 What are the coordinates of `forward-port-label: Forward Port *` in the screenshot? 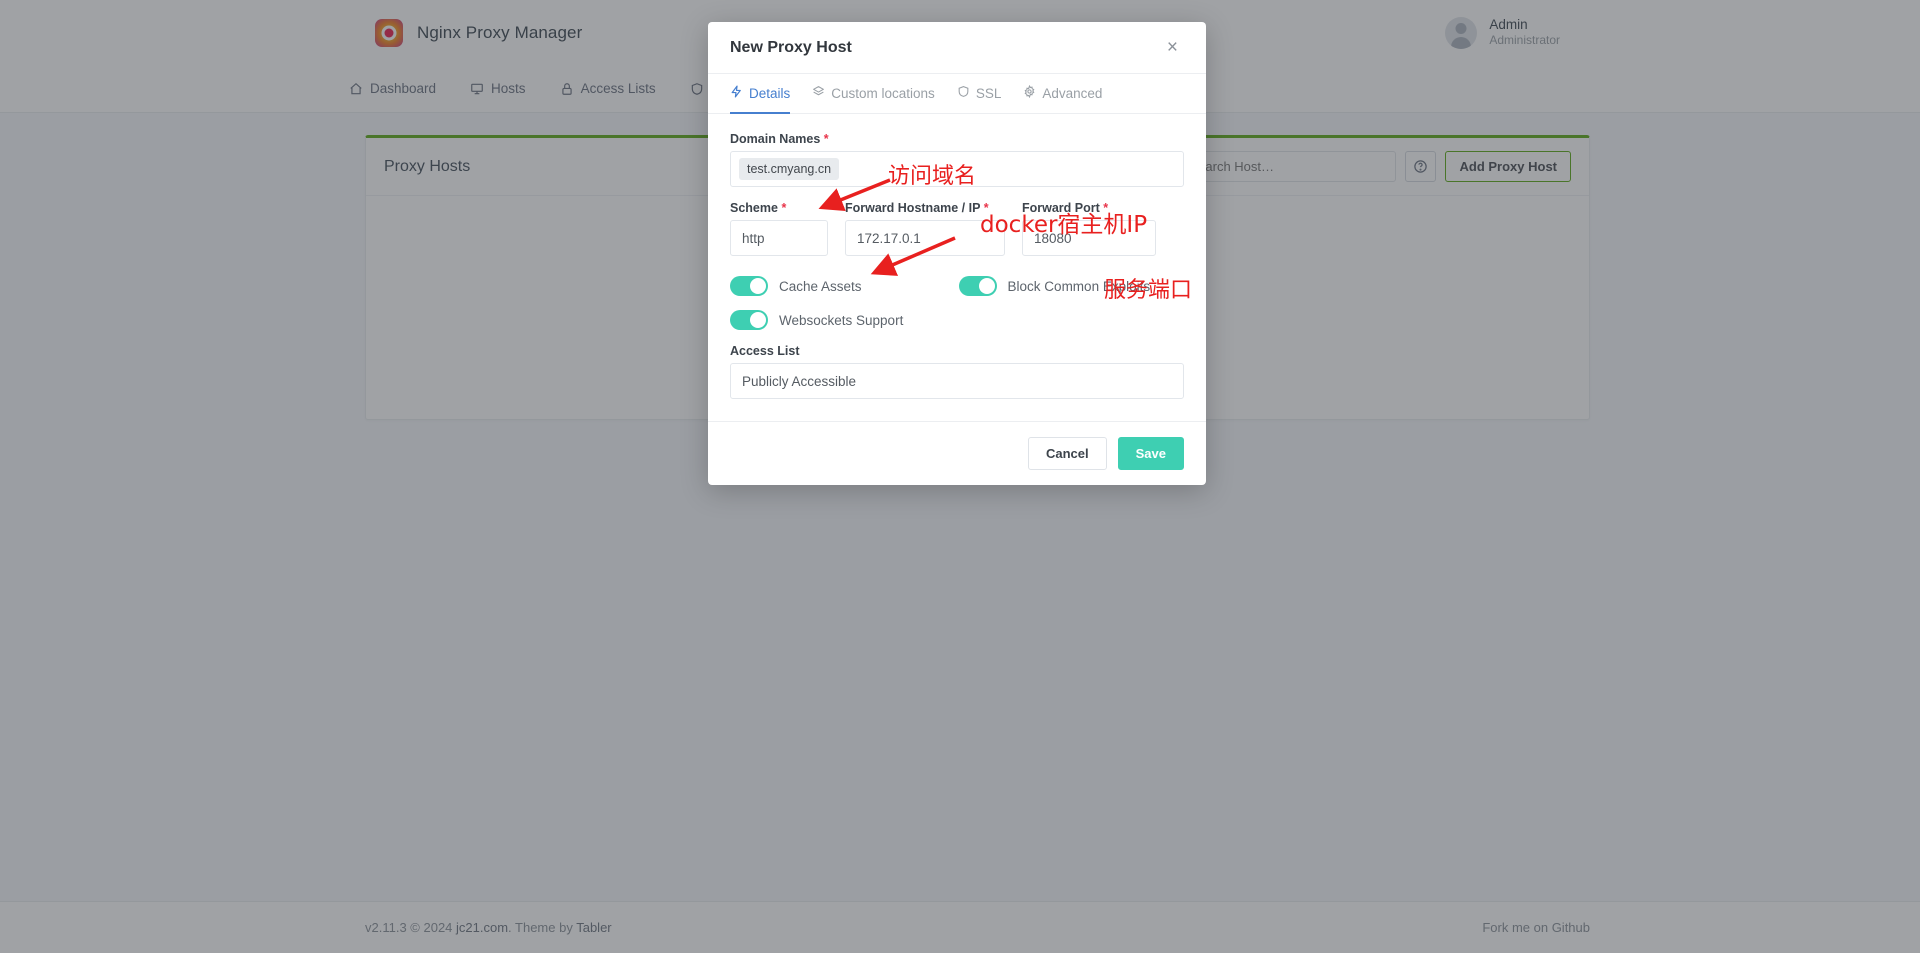 It's located at (1089, 208).